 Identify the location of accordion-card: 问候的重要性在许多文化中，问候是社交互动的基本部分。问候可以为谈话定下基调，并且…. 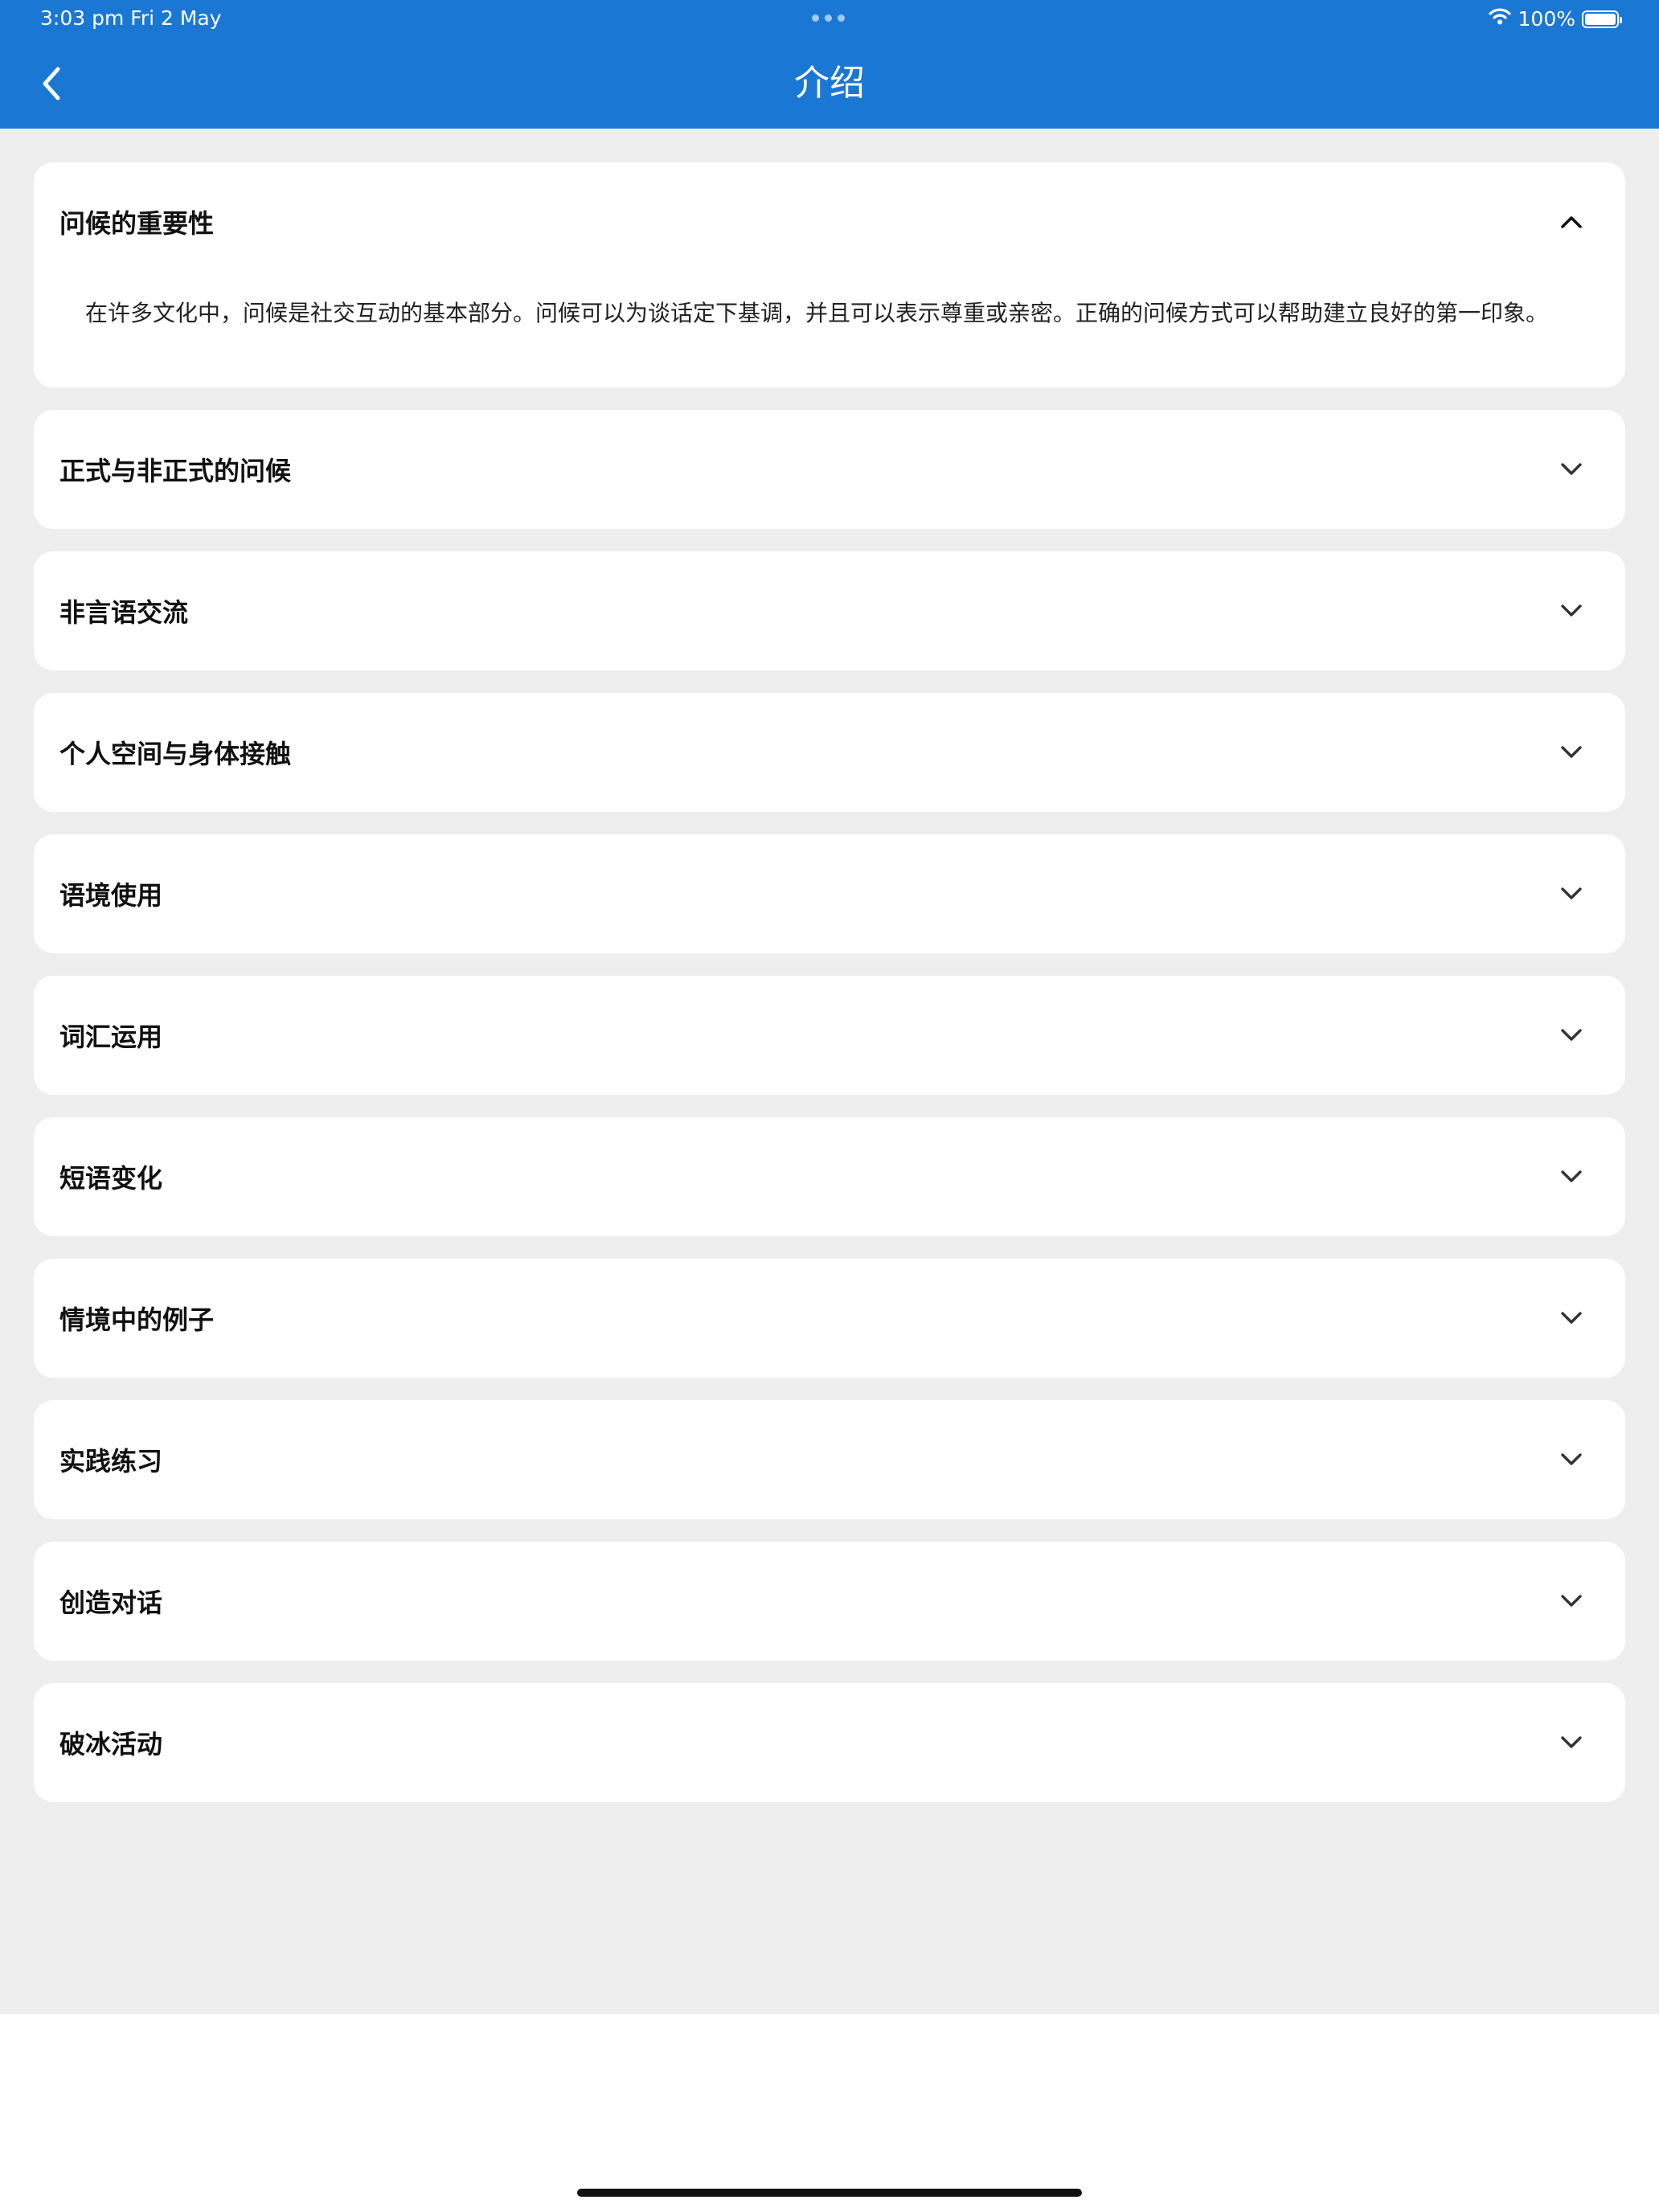
(829, 274).